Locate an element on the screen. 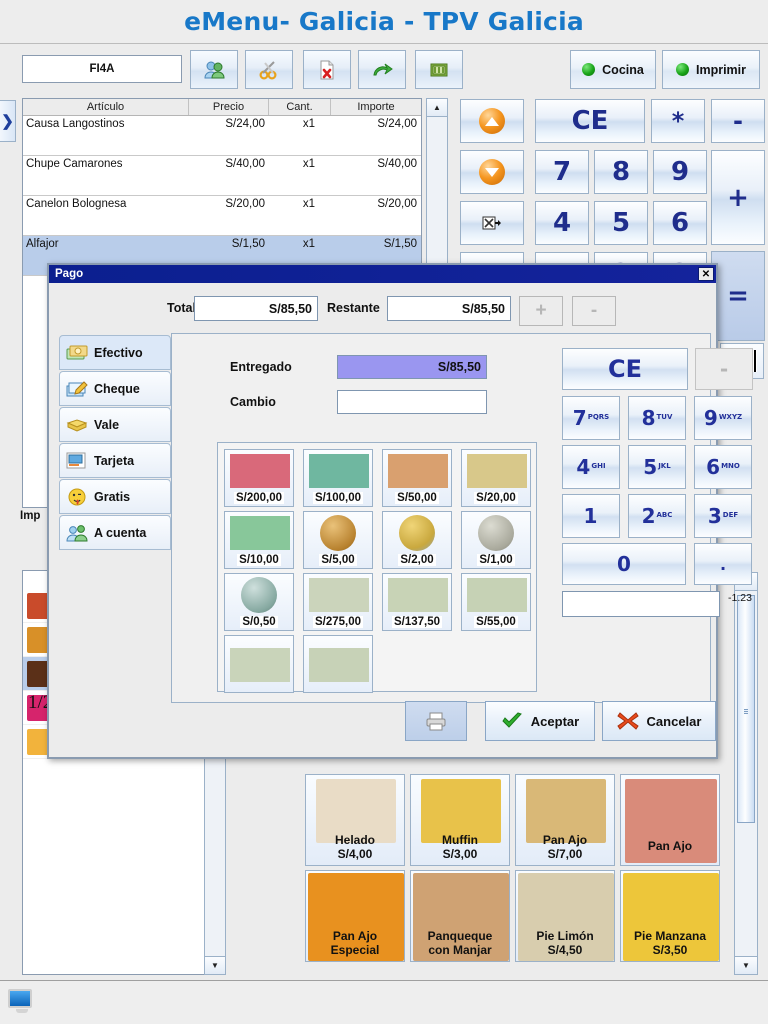  delete-document-icon is located at coordinates (327, 69).